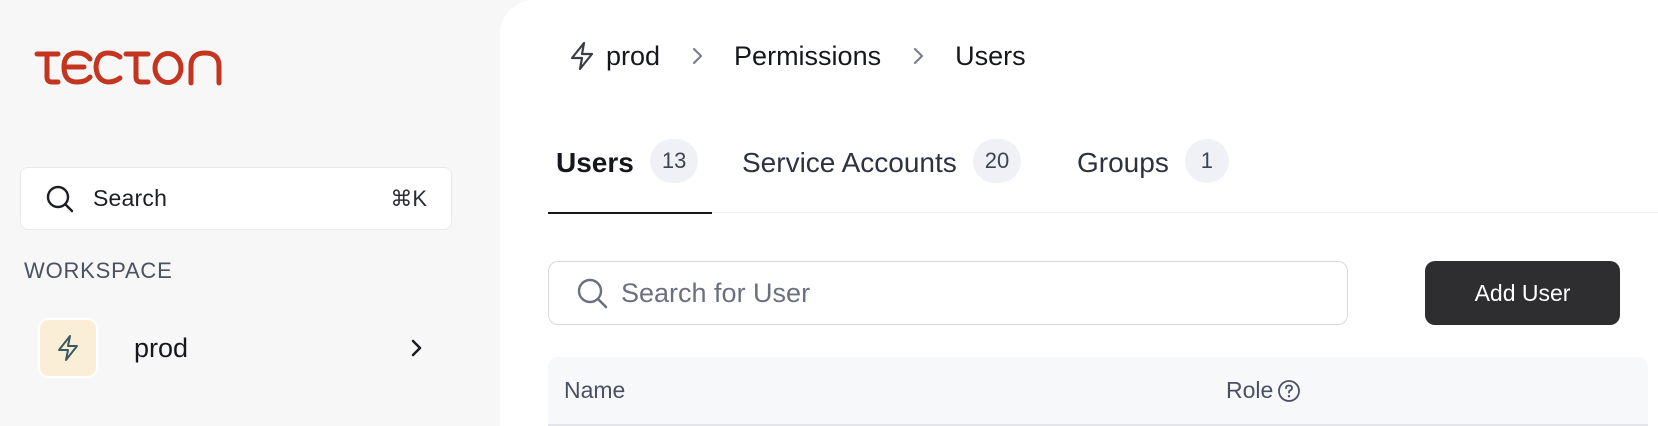 The image size is (1658, 426). I want to click on workspace-badge, so click(68, 348).